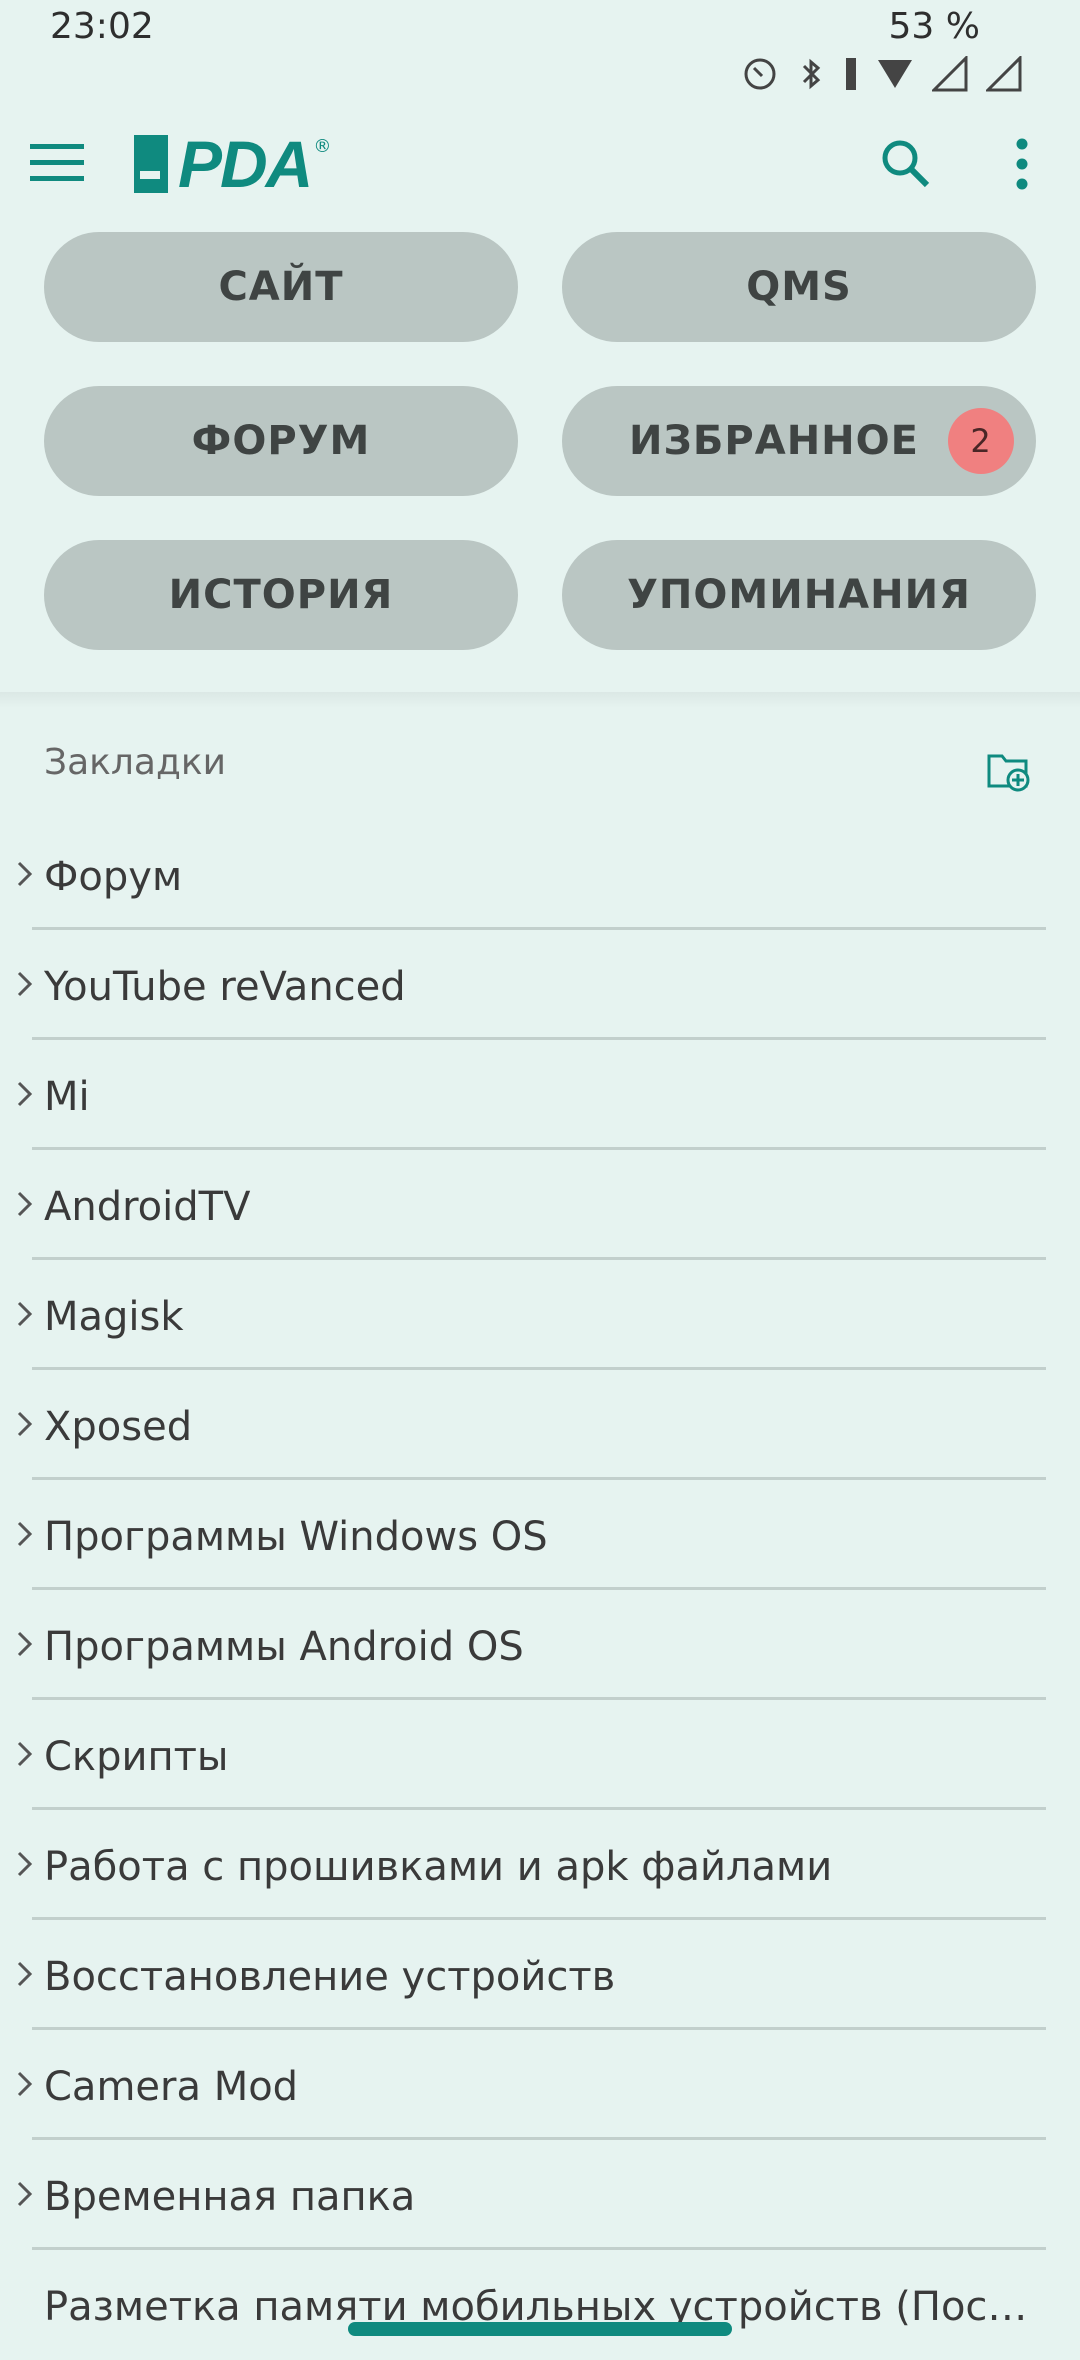  I want to click on list-item-label: YouTube reVanced, so click(225, 987).